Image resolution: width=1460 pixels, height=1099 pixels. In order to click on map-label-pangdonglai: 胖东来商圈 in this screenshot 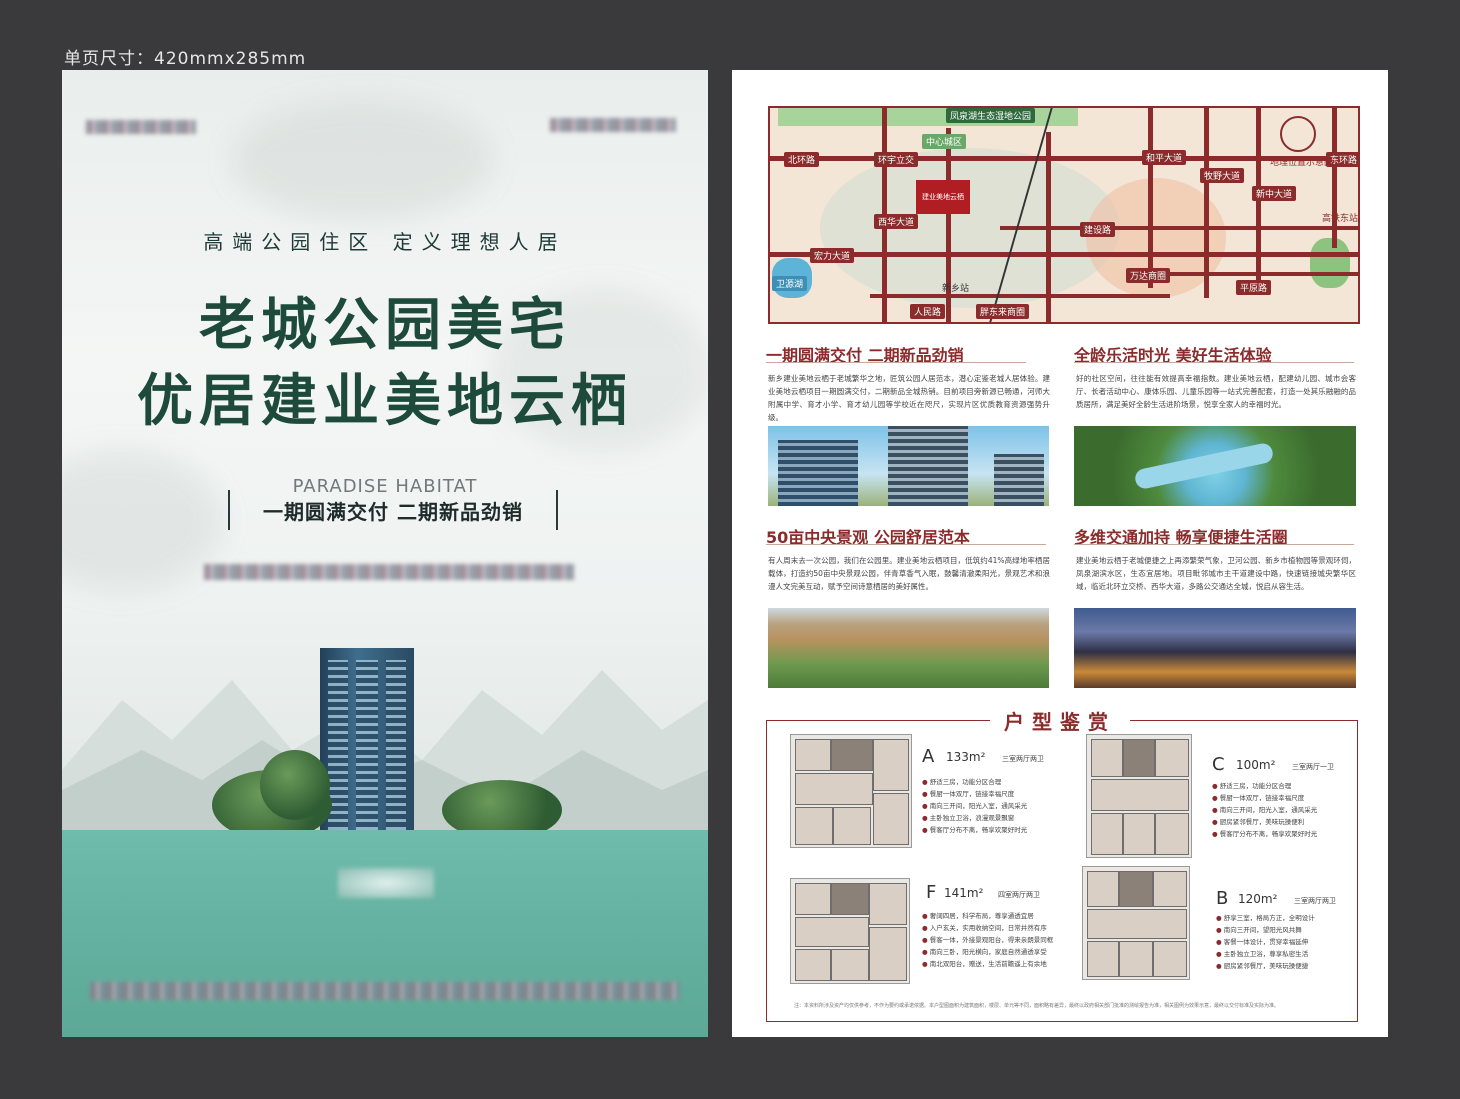, I will do `click(1003, 311)`.